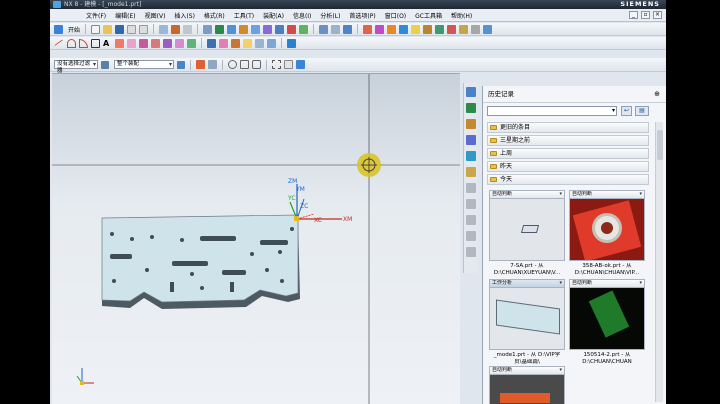 The image size is (720, 404). What do you see at coordinates (428, 29) in the screenshot?
I see `mirror-icon` at bounding box center [428, 29].